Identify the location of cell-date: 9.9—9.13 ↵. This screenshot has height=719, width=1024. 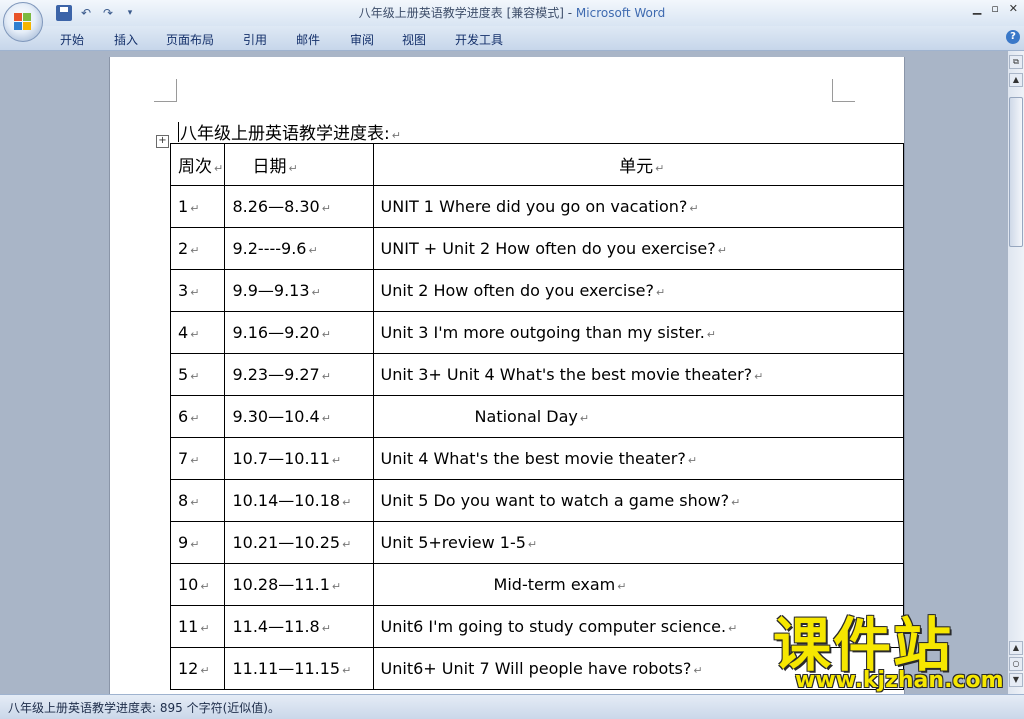
(299, 290).